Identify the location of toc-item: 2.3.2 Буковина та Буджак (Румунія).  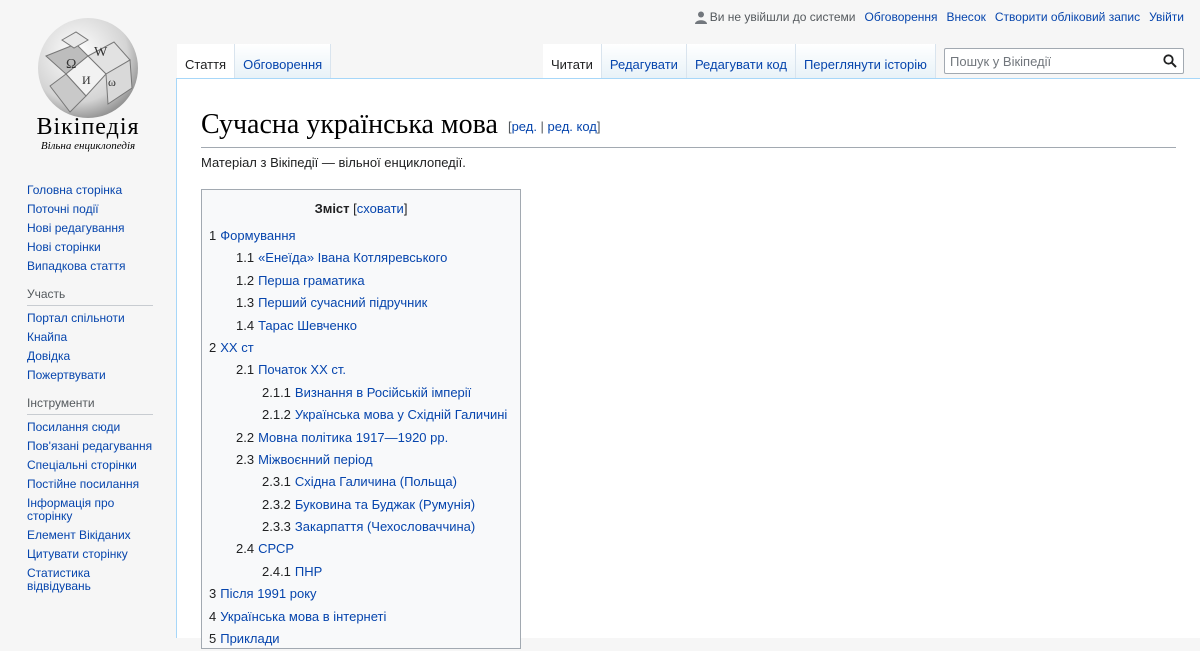
(361, 506).